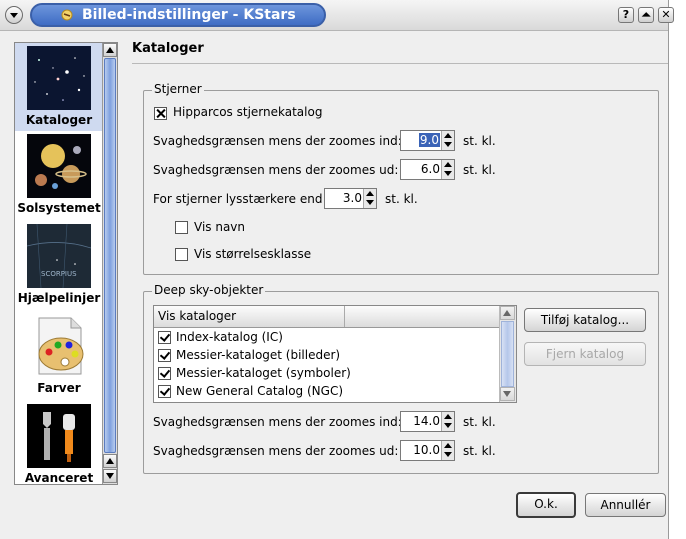 Image resolution: width=686 pixels, height=539 pixels. I want to click on title-pill: Billed-indstillinger - KStars, so click(178, 15).